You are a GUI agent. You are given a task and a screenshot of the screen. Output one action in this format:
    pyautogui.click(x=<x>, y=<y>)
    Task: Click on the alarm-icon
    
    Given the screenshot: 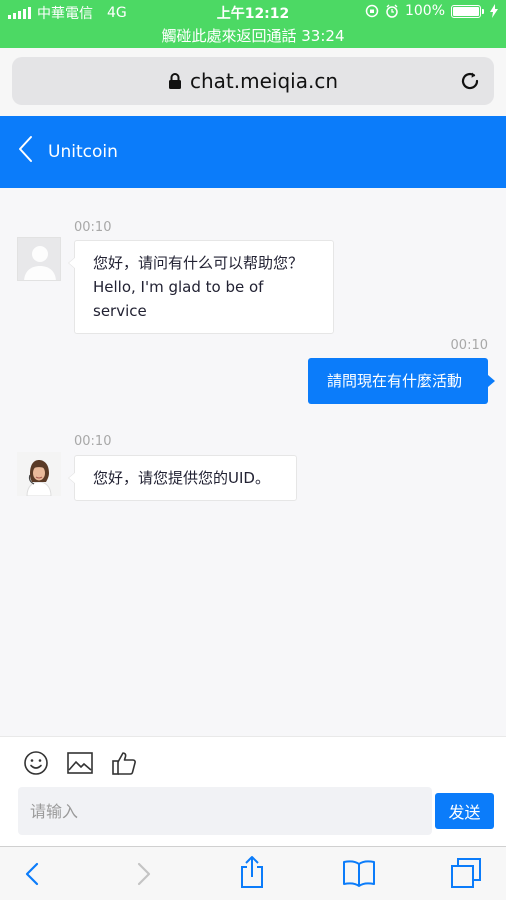 What is the action you would take?
    pyautogui.click(x=392, y=11)
    